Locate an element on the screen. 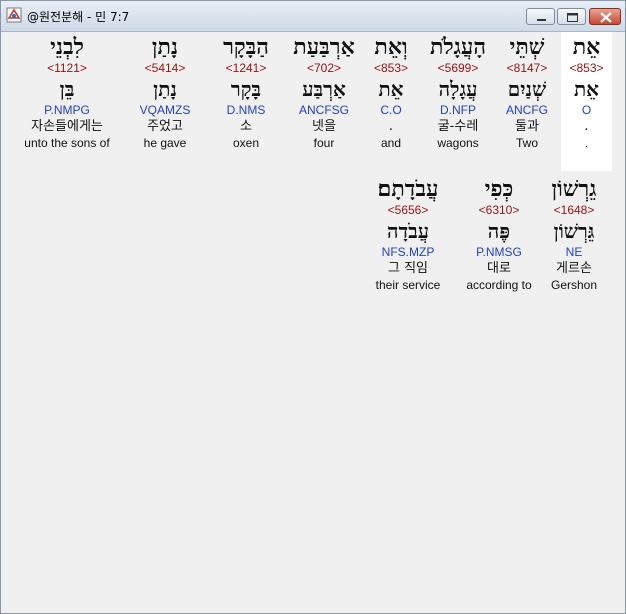  english-gloss: according to is located at coordinates (499, 285).